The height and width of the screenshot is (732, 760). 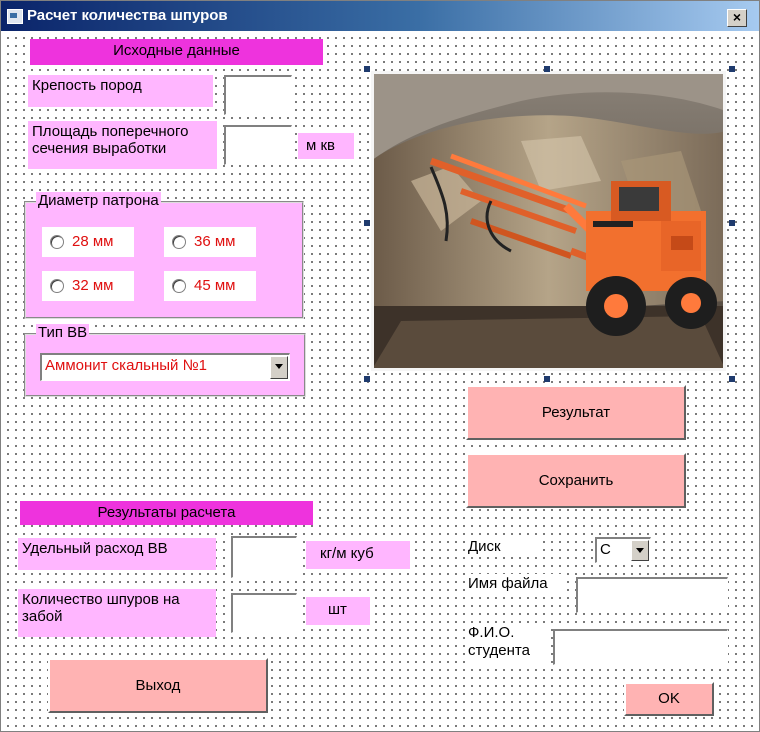 What do you see at coordinates (215, 285) in the screenshot?
I see `radio-45mm-label: 45 мм` at bounding box center [215, 285].